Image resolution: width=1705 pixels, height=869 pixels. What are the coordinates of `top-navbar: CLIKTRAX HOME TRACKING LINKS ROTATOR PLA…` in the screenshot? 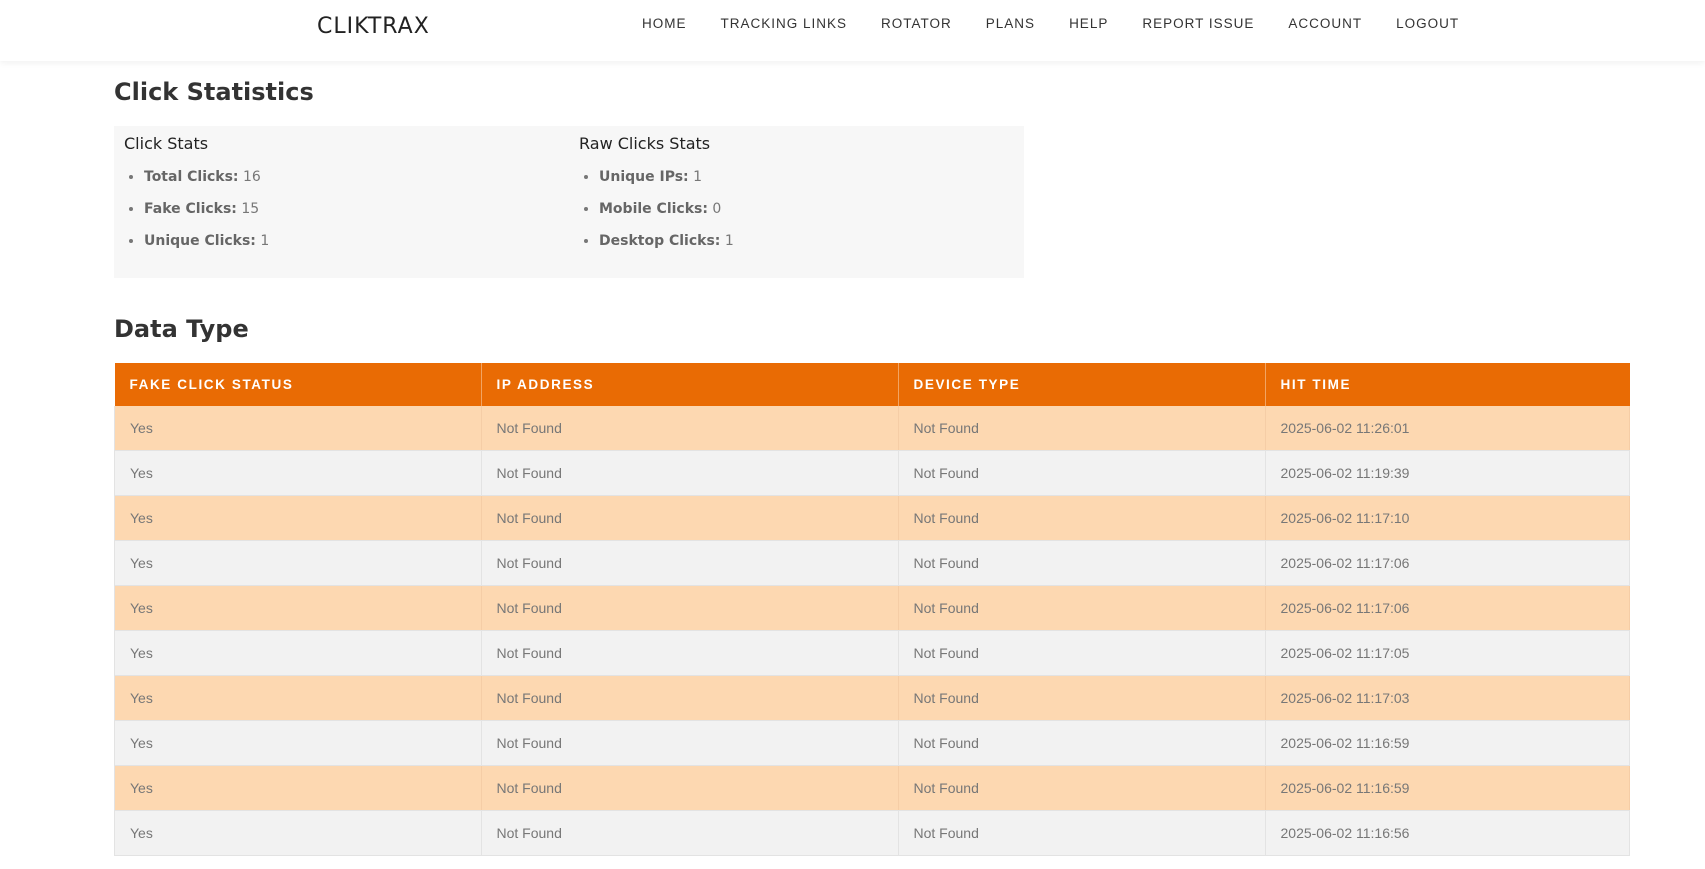 It's located at (852, 30).